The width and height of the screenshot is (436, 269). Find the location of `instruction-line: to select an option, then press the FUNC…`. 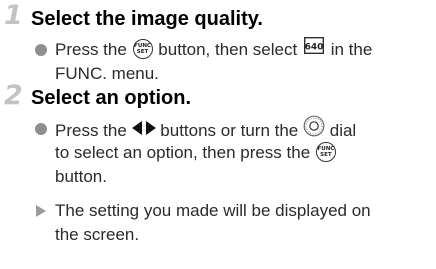

instruction-line: to select an option, then press the FUNC… is located at coordinates (196, 153).